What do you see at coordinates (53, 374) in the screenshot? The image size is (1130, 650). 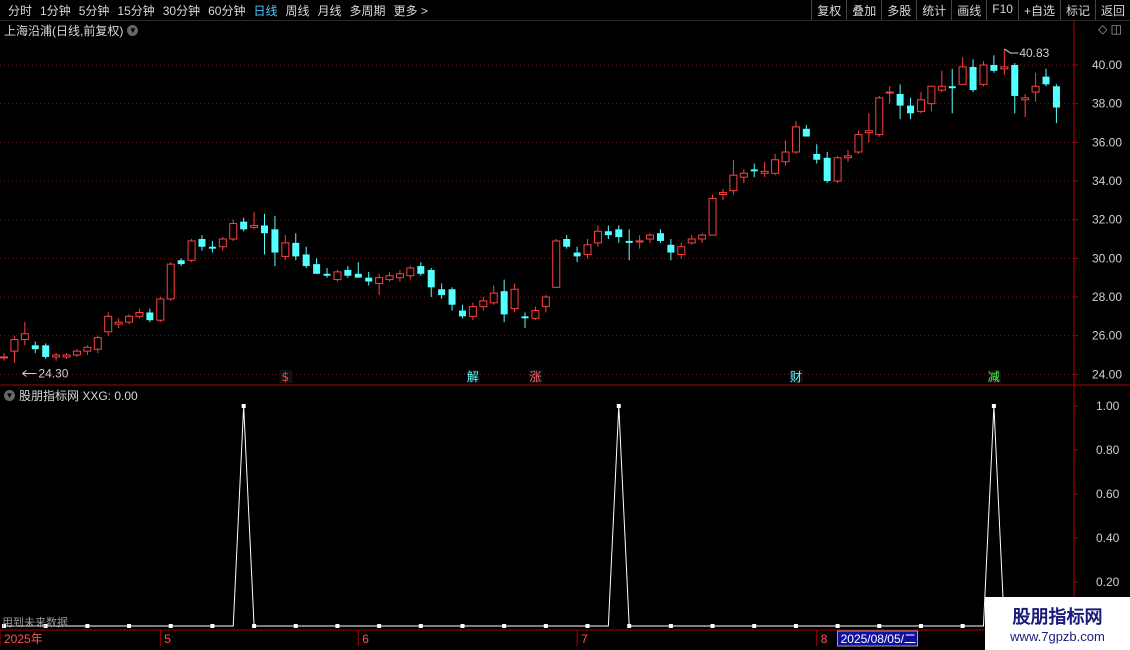 I see `low-price-label: 24.30` at bounding box center [53, 374].